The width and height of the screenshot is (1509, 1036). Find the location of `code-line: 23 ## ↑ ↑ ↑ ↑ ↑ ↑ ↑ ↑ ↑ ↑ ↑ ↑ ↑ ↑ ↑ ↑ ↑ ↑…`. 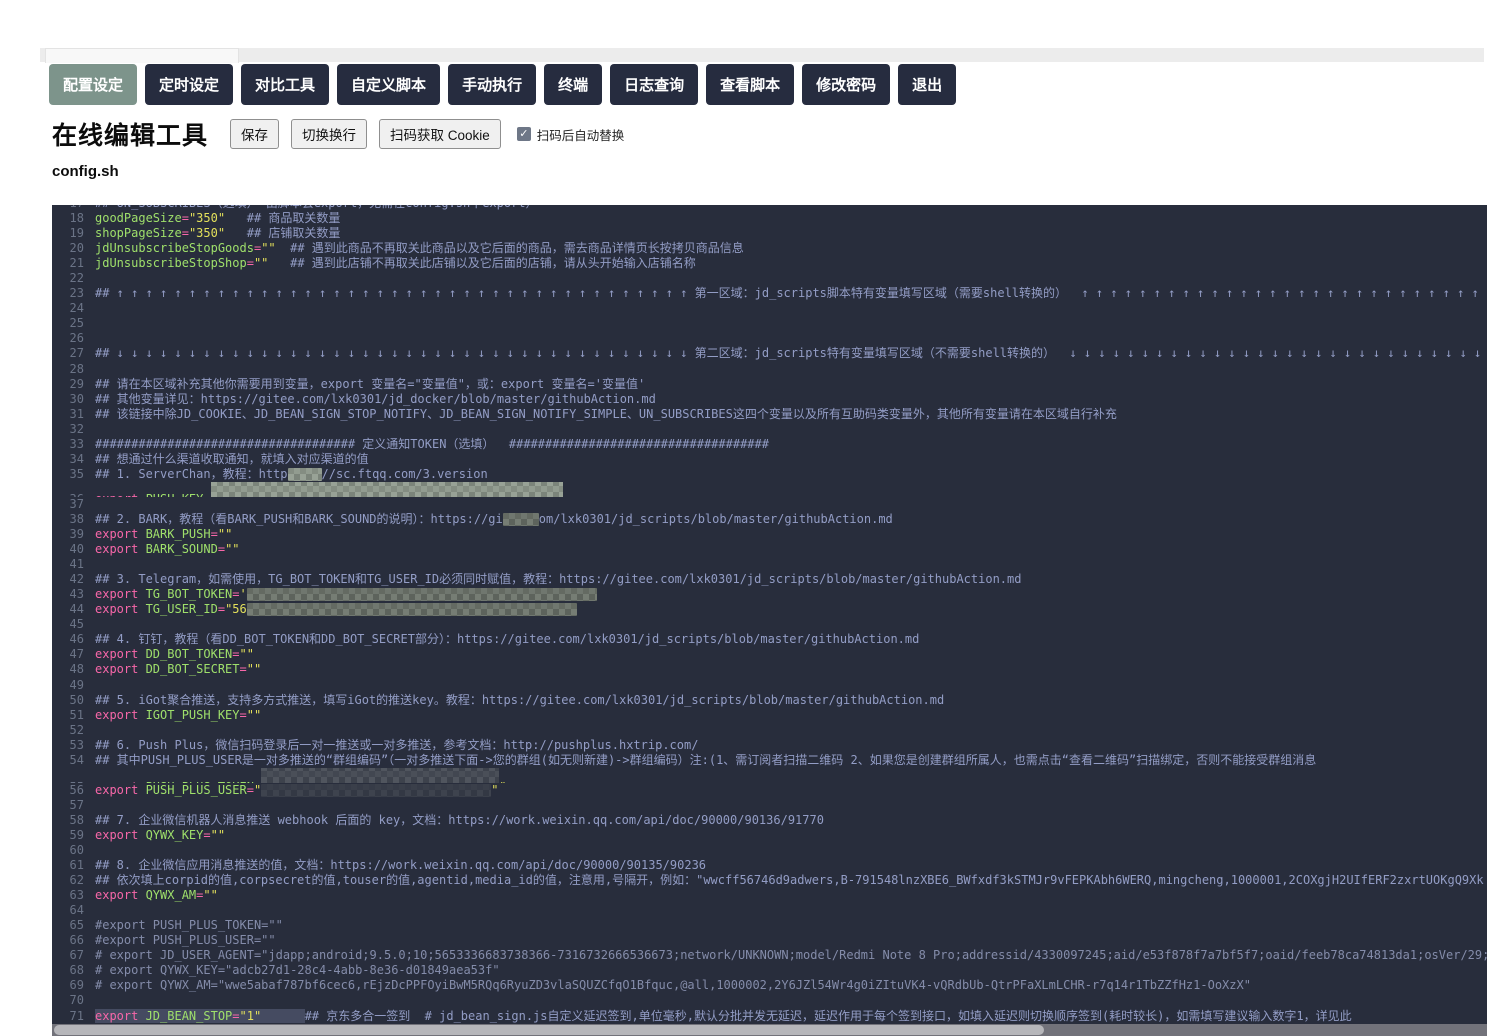

code-line: 23 ## ↑ ↑ ↑ ↑ ↑ ↑ ↑ ↑ ↑ ↑ ↑ ↑ ↑ ↑ ↑ ↑ ↑ ↑… is located at coordinates (773, 293).